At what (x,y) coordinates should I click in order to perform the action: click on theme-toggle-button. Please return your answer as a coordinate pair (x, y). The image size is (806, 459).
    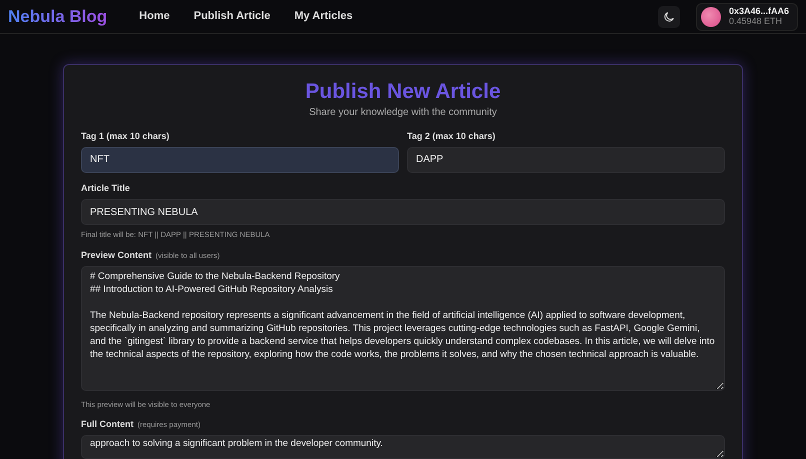
    Looking at the image, I should click on (669, 17).